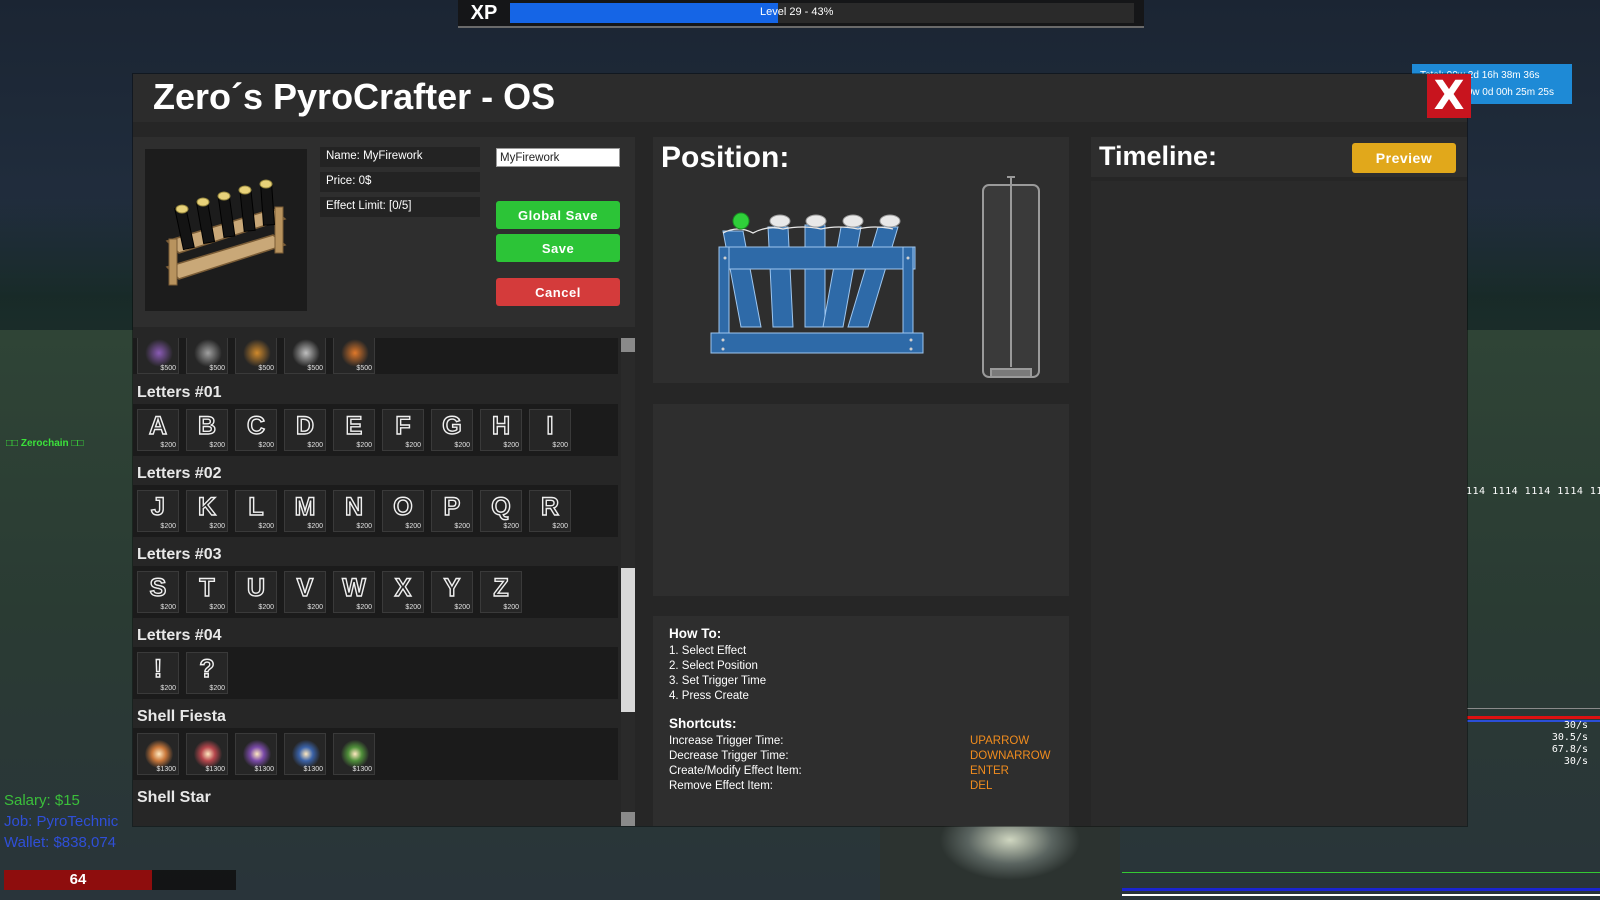 This screenshot has width=1600, height=900. Describe the element at coordinates (729, 756) in the screenshot. I see `shortcut-action: Decrease Trigger Time:` at that location.